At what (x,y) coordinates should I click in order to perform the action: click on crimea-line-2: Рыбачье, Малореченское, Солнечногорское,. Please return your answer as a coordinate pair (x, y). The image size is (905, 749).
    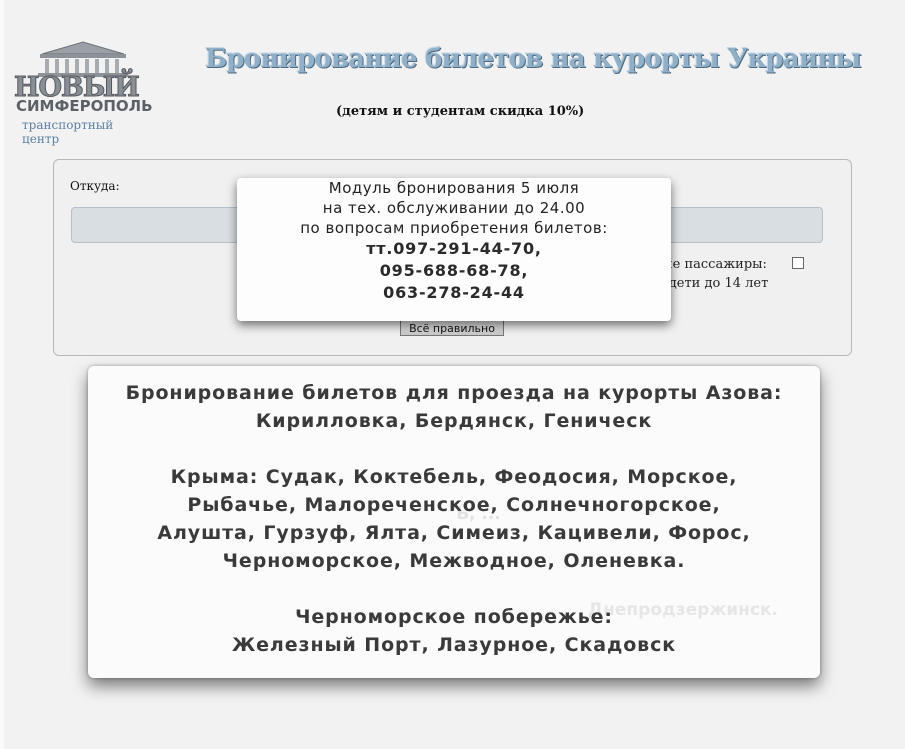
    Looking at the image, I should click on (454, 505).